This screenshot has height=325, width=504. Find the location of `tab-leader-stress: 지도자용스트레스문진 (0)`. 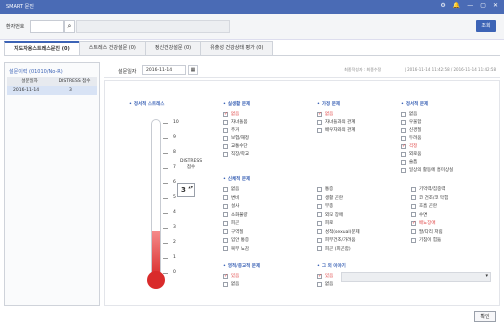

tab-leader-stress: 지도자용스트레스문진 (0) is located at coordinates (42, 48).